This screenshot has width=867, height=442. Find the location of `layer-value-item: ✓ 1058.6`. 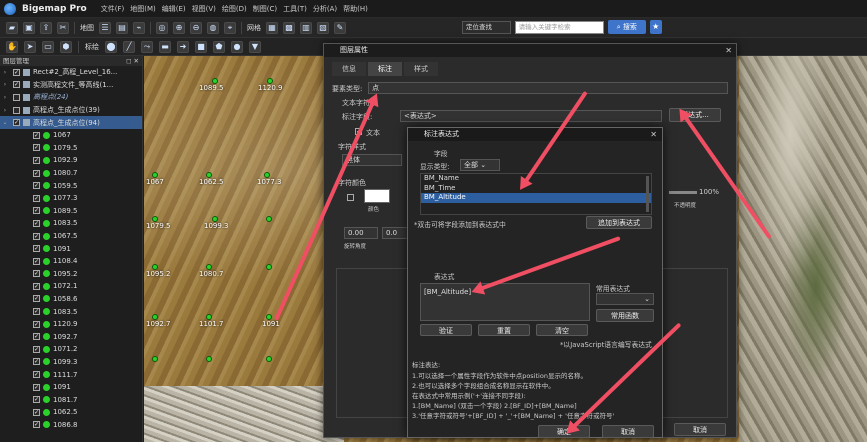

layer-value-item: ✓ 1058.6 is located at coordinates (71, 299).